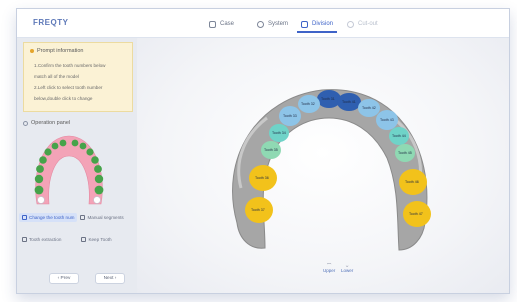 The image size is (517, 302). Describe the element at coordinates (399, 136) in the screenshot. I see `tooth-label: Tooth 44` at that location.